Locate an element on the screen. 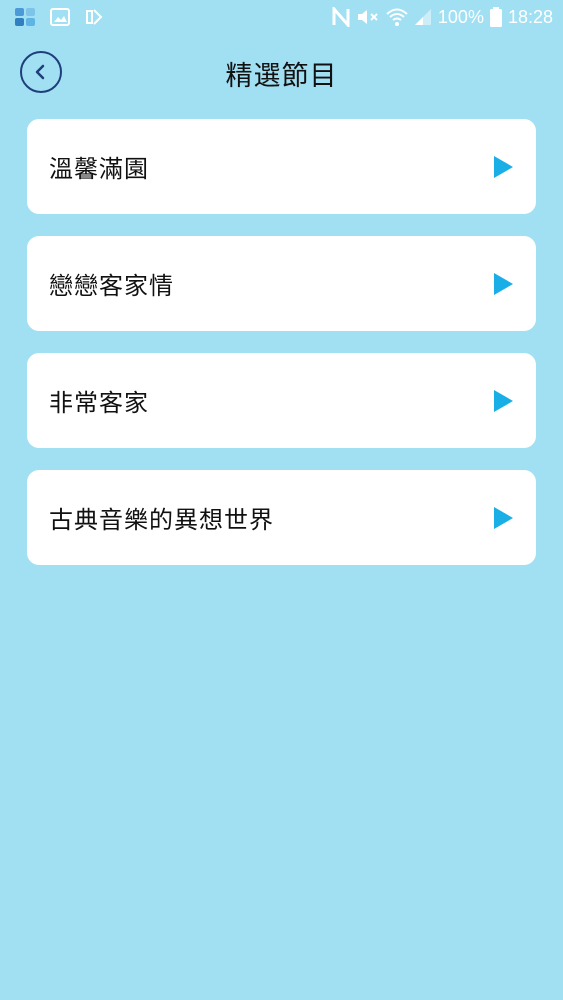 This screenshot has width=563, height=1000. program-item: 非常客家 is located at coordinates (281, 400).